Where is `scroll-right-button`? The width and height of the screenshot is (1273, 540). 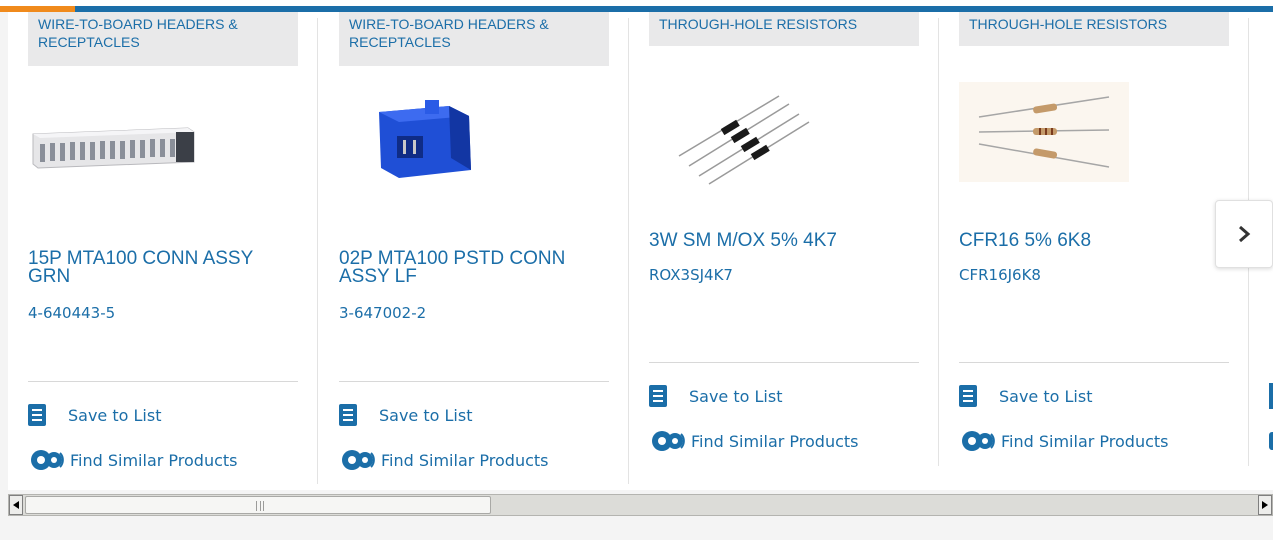
scroll-right-button is located at coordinates (1265, 505).